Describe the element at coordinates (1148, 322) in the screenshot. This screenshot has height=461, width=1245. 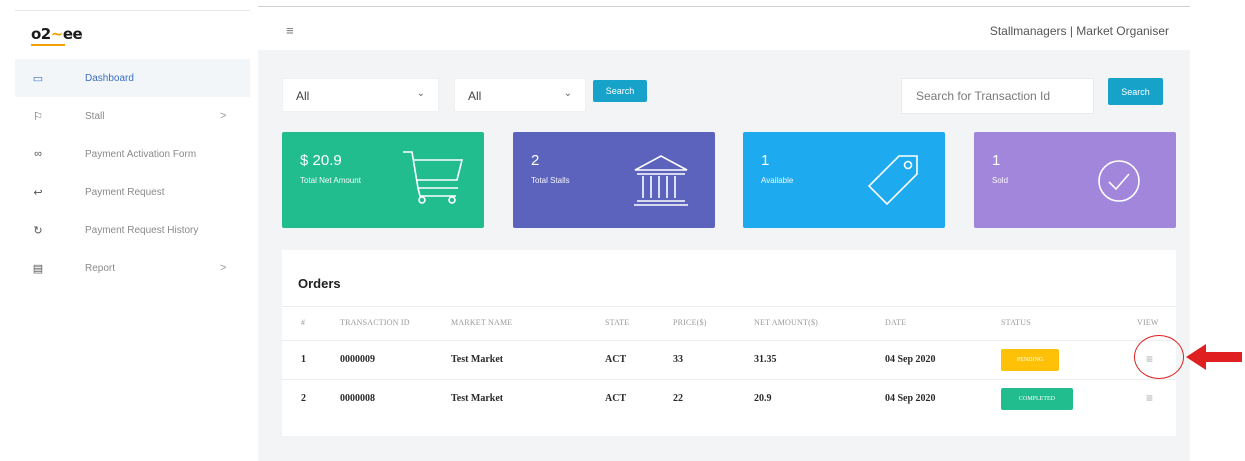
I see `column-header: VIEW` at that location.